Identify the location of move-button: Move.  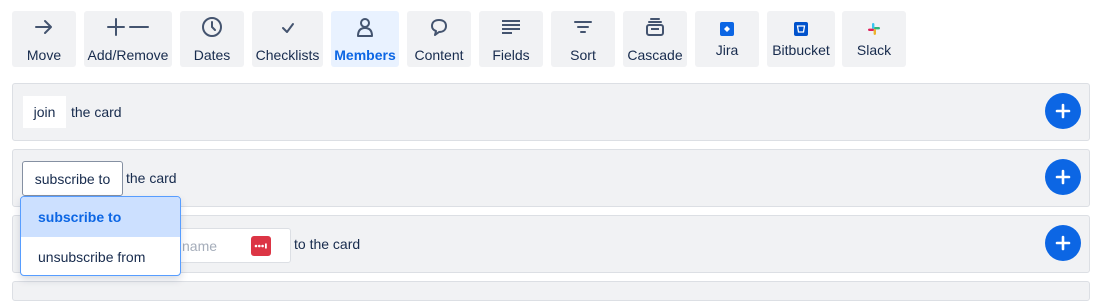
(44, 39).